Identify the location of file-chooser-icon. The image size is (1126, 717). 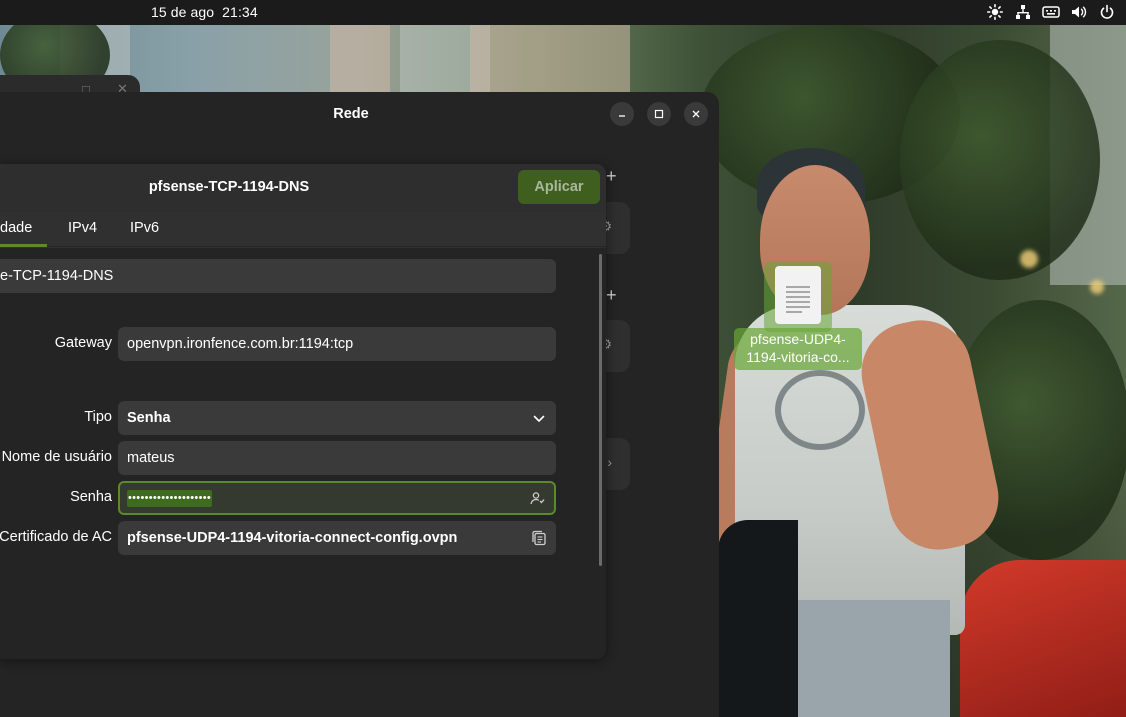
(539, 538).